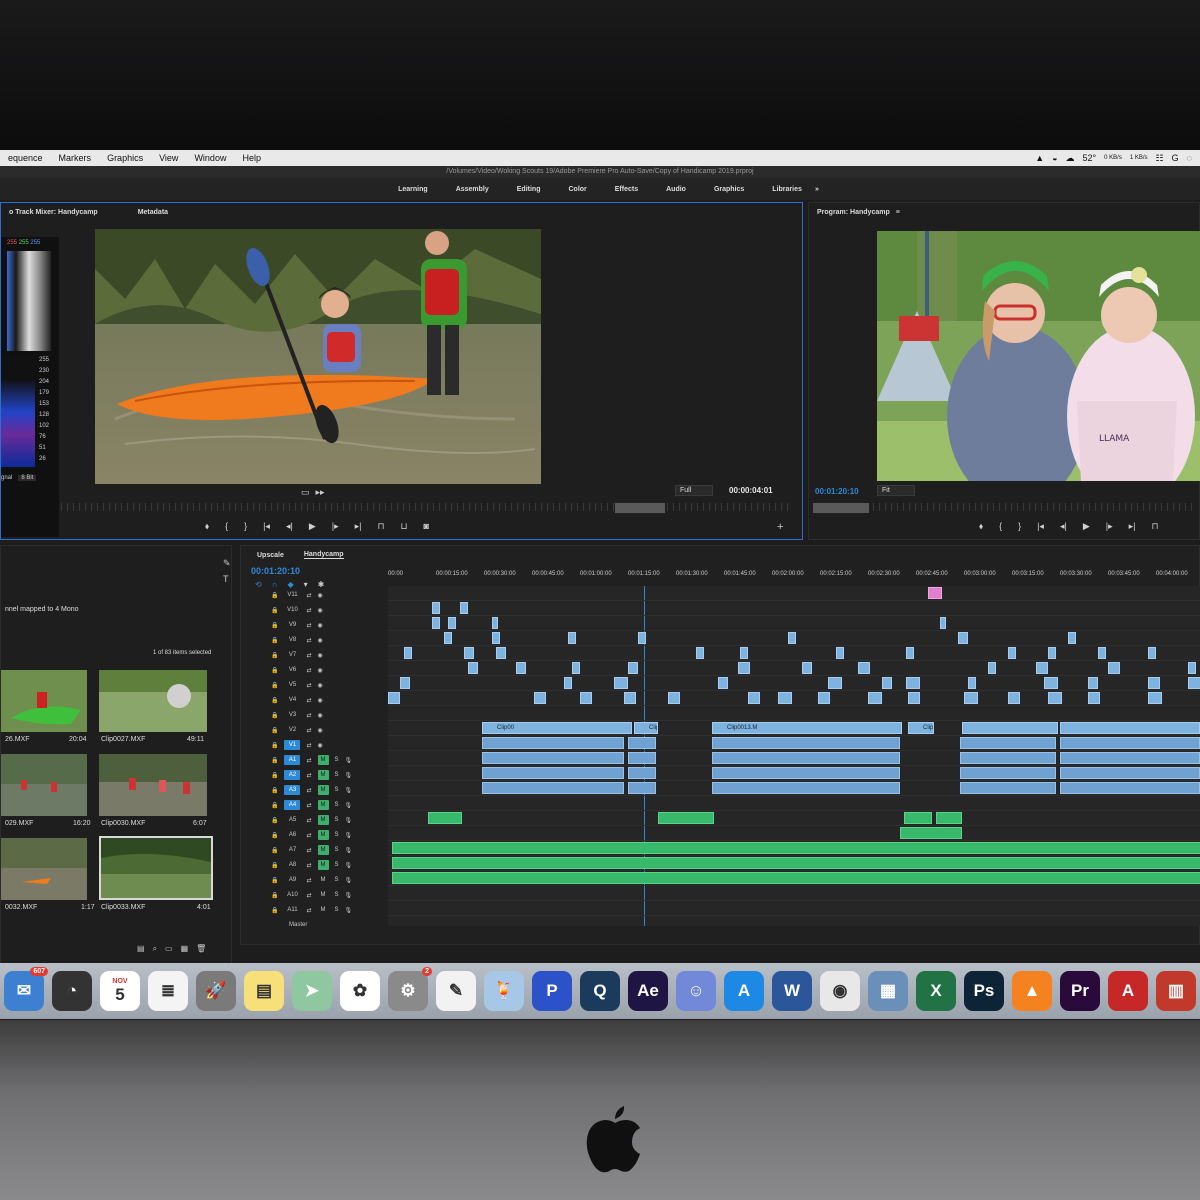 This screenshot has width=1200, height=1200. What do you see at coordinates (292, 625) in the screenshot?
I see `track-label: V9` at bounding box center [292, 625].